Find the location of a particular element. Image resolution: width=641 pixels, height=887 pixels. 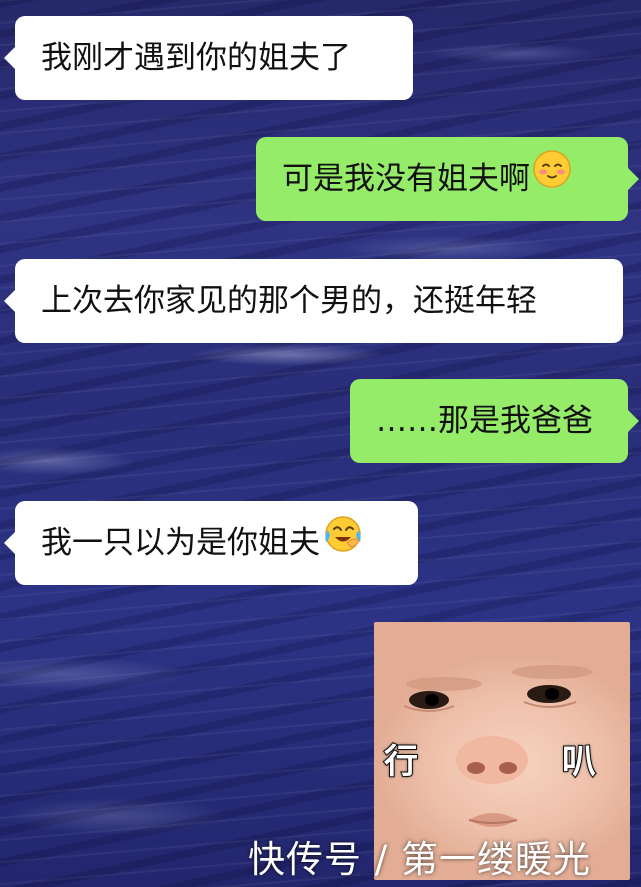

message-text: ……那是我爸爸 is located at coordinates (484, 421).